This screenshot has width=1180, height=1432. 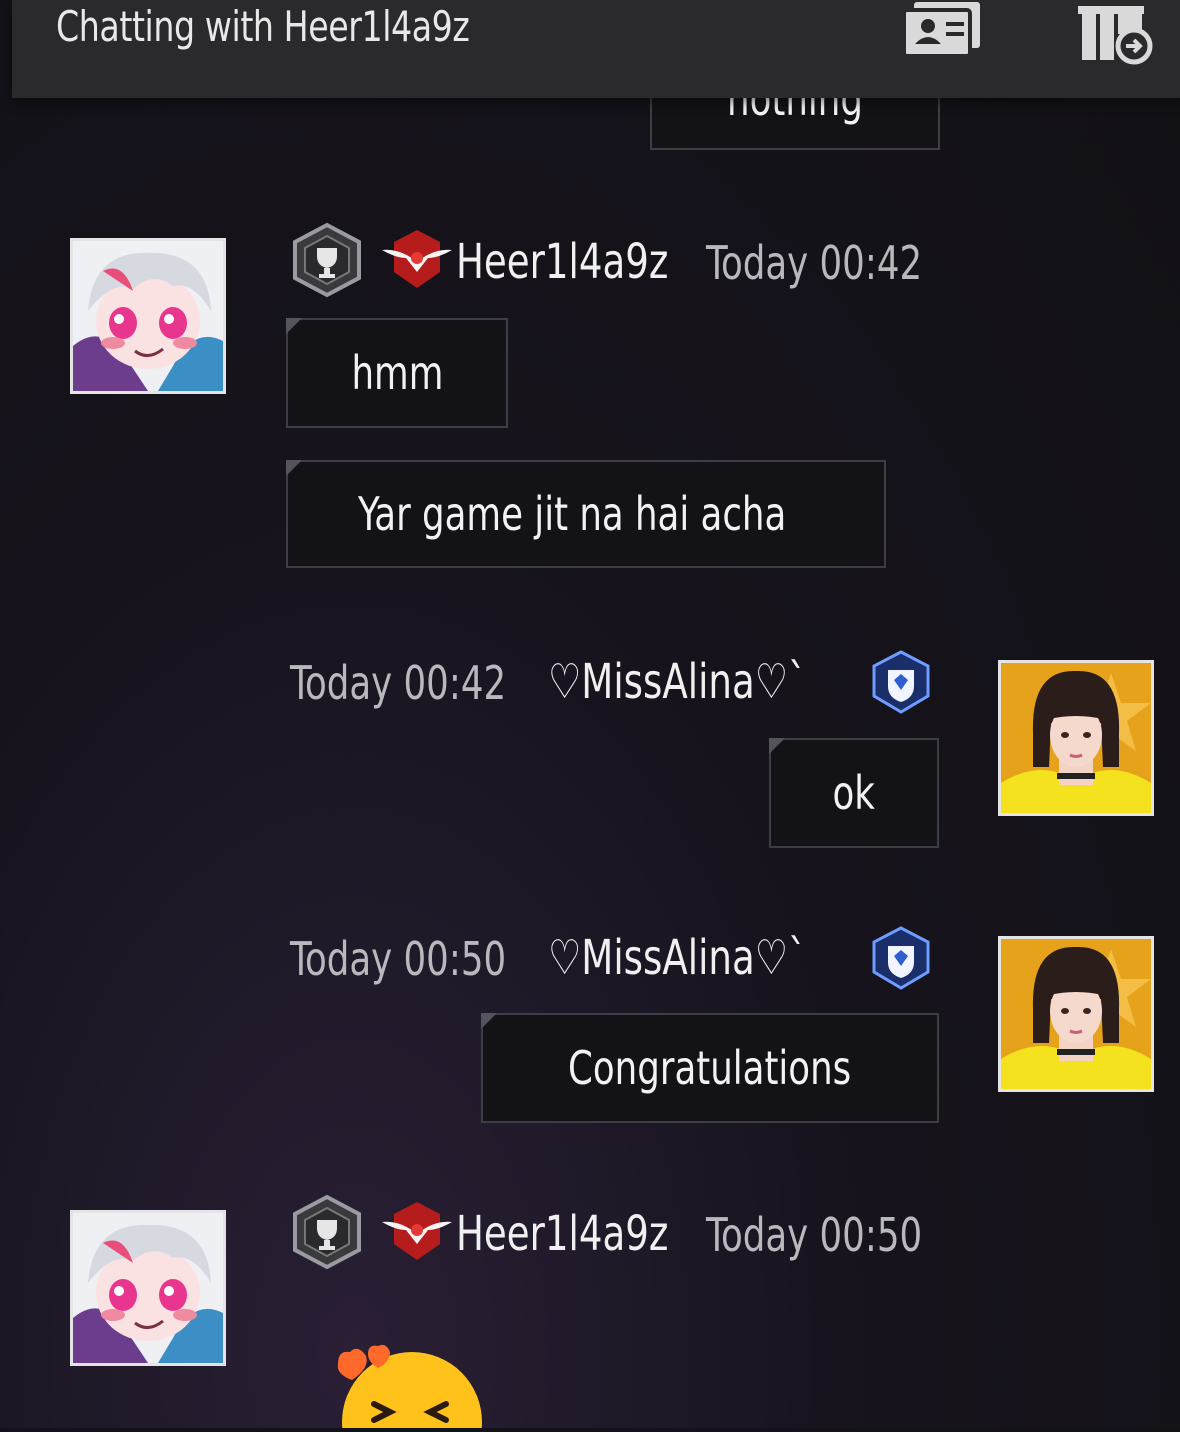 I want to click on gift-send-icon, so click(x=1116, y=35).